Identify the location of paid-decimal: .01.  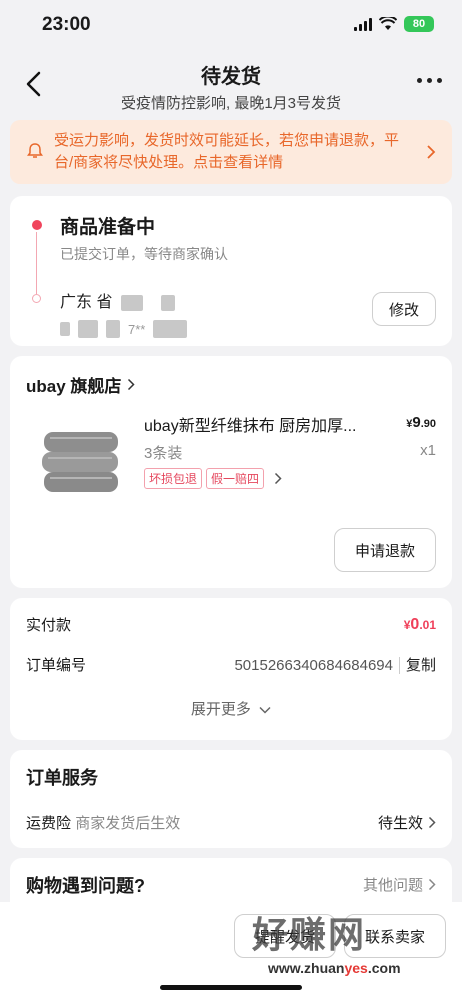
(427, 624).